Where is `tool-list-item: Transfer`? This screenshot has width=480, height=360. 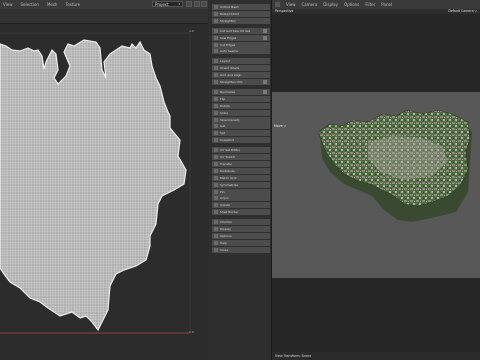
tool-list-item: Transfer is located at coordinates (241, 163).